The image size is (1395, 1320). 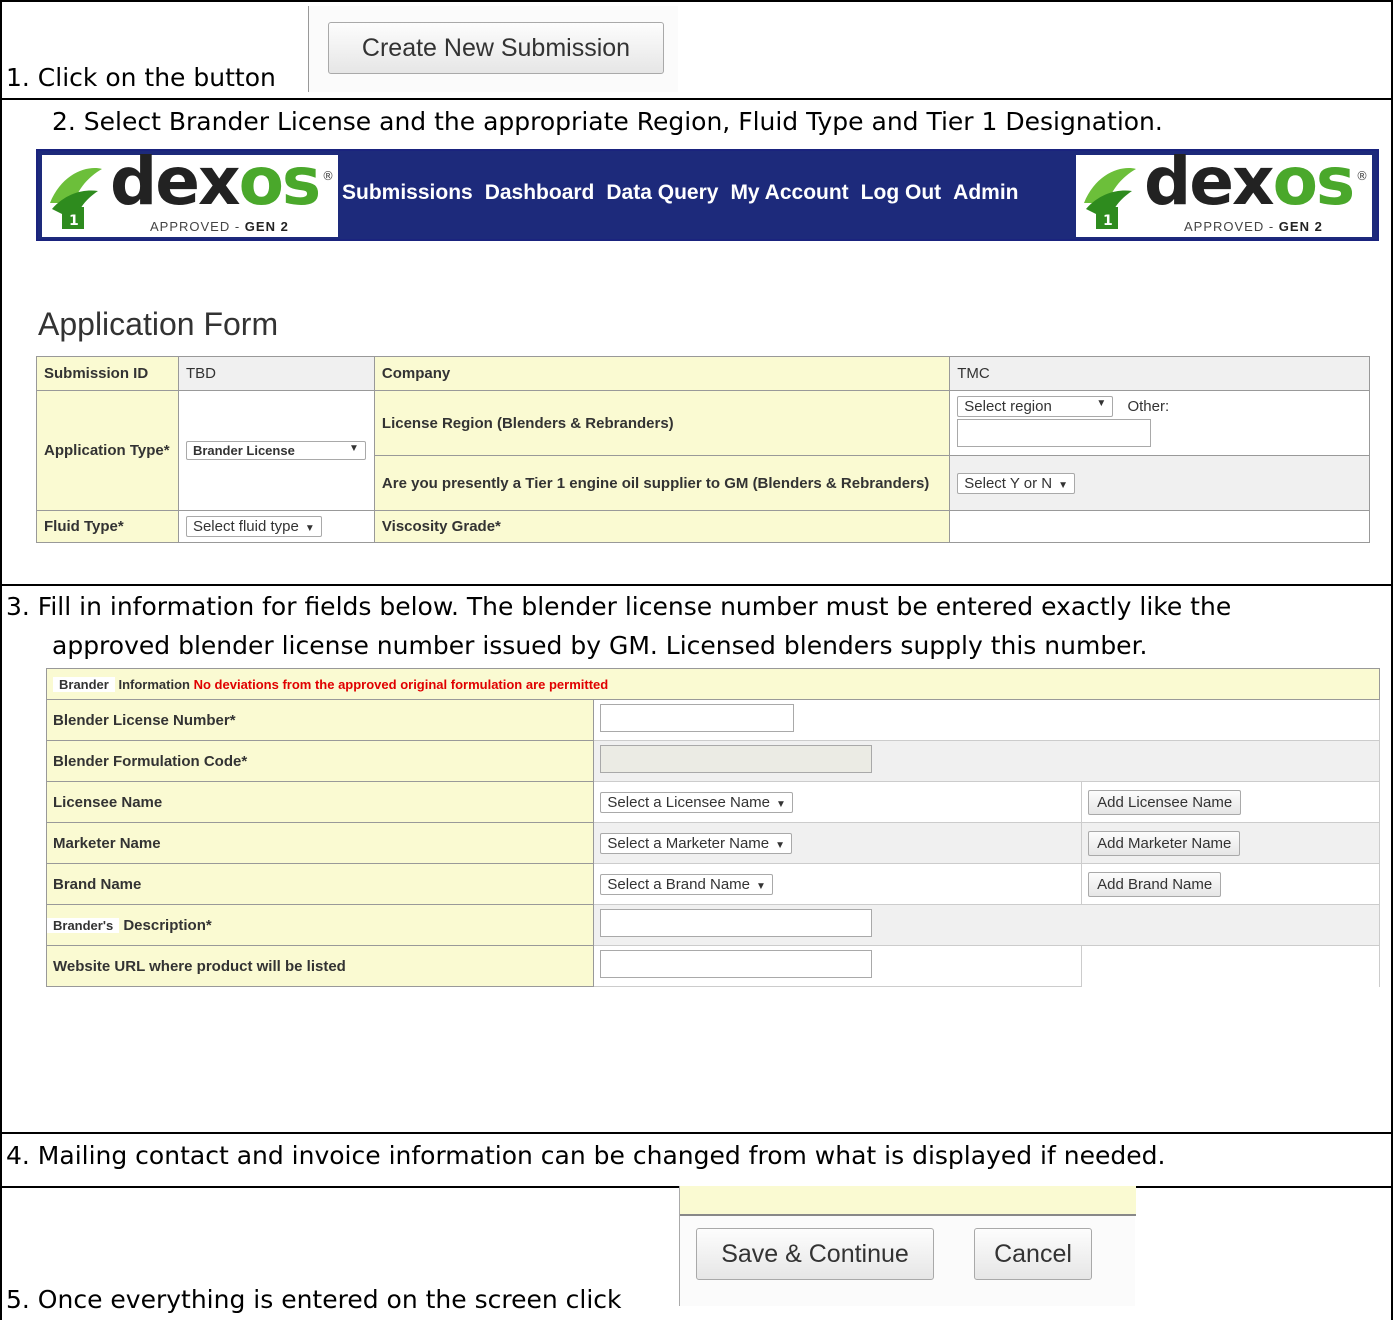 I want to click on marketer-add-cell: Add Marketer Name, so click(x=1230, y=843).